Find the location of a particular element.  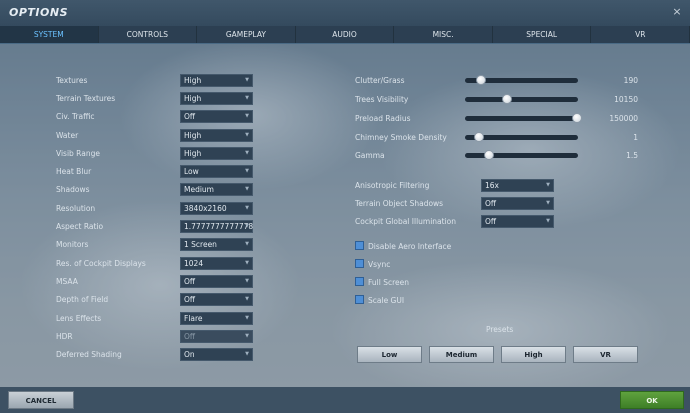

close-icon: × is located at coordinates (677, 12).